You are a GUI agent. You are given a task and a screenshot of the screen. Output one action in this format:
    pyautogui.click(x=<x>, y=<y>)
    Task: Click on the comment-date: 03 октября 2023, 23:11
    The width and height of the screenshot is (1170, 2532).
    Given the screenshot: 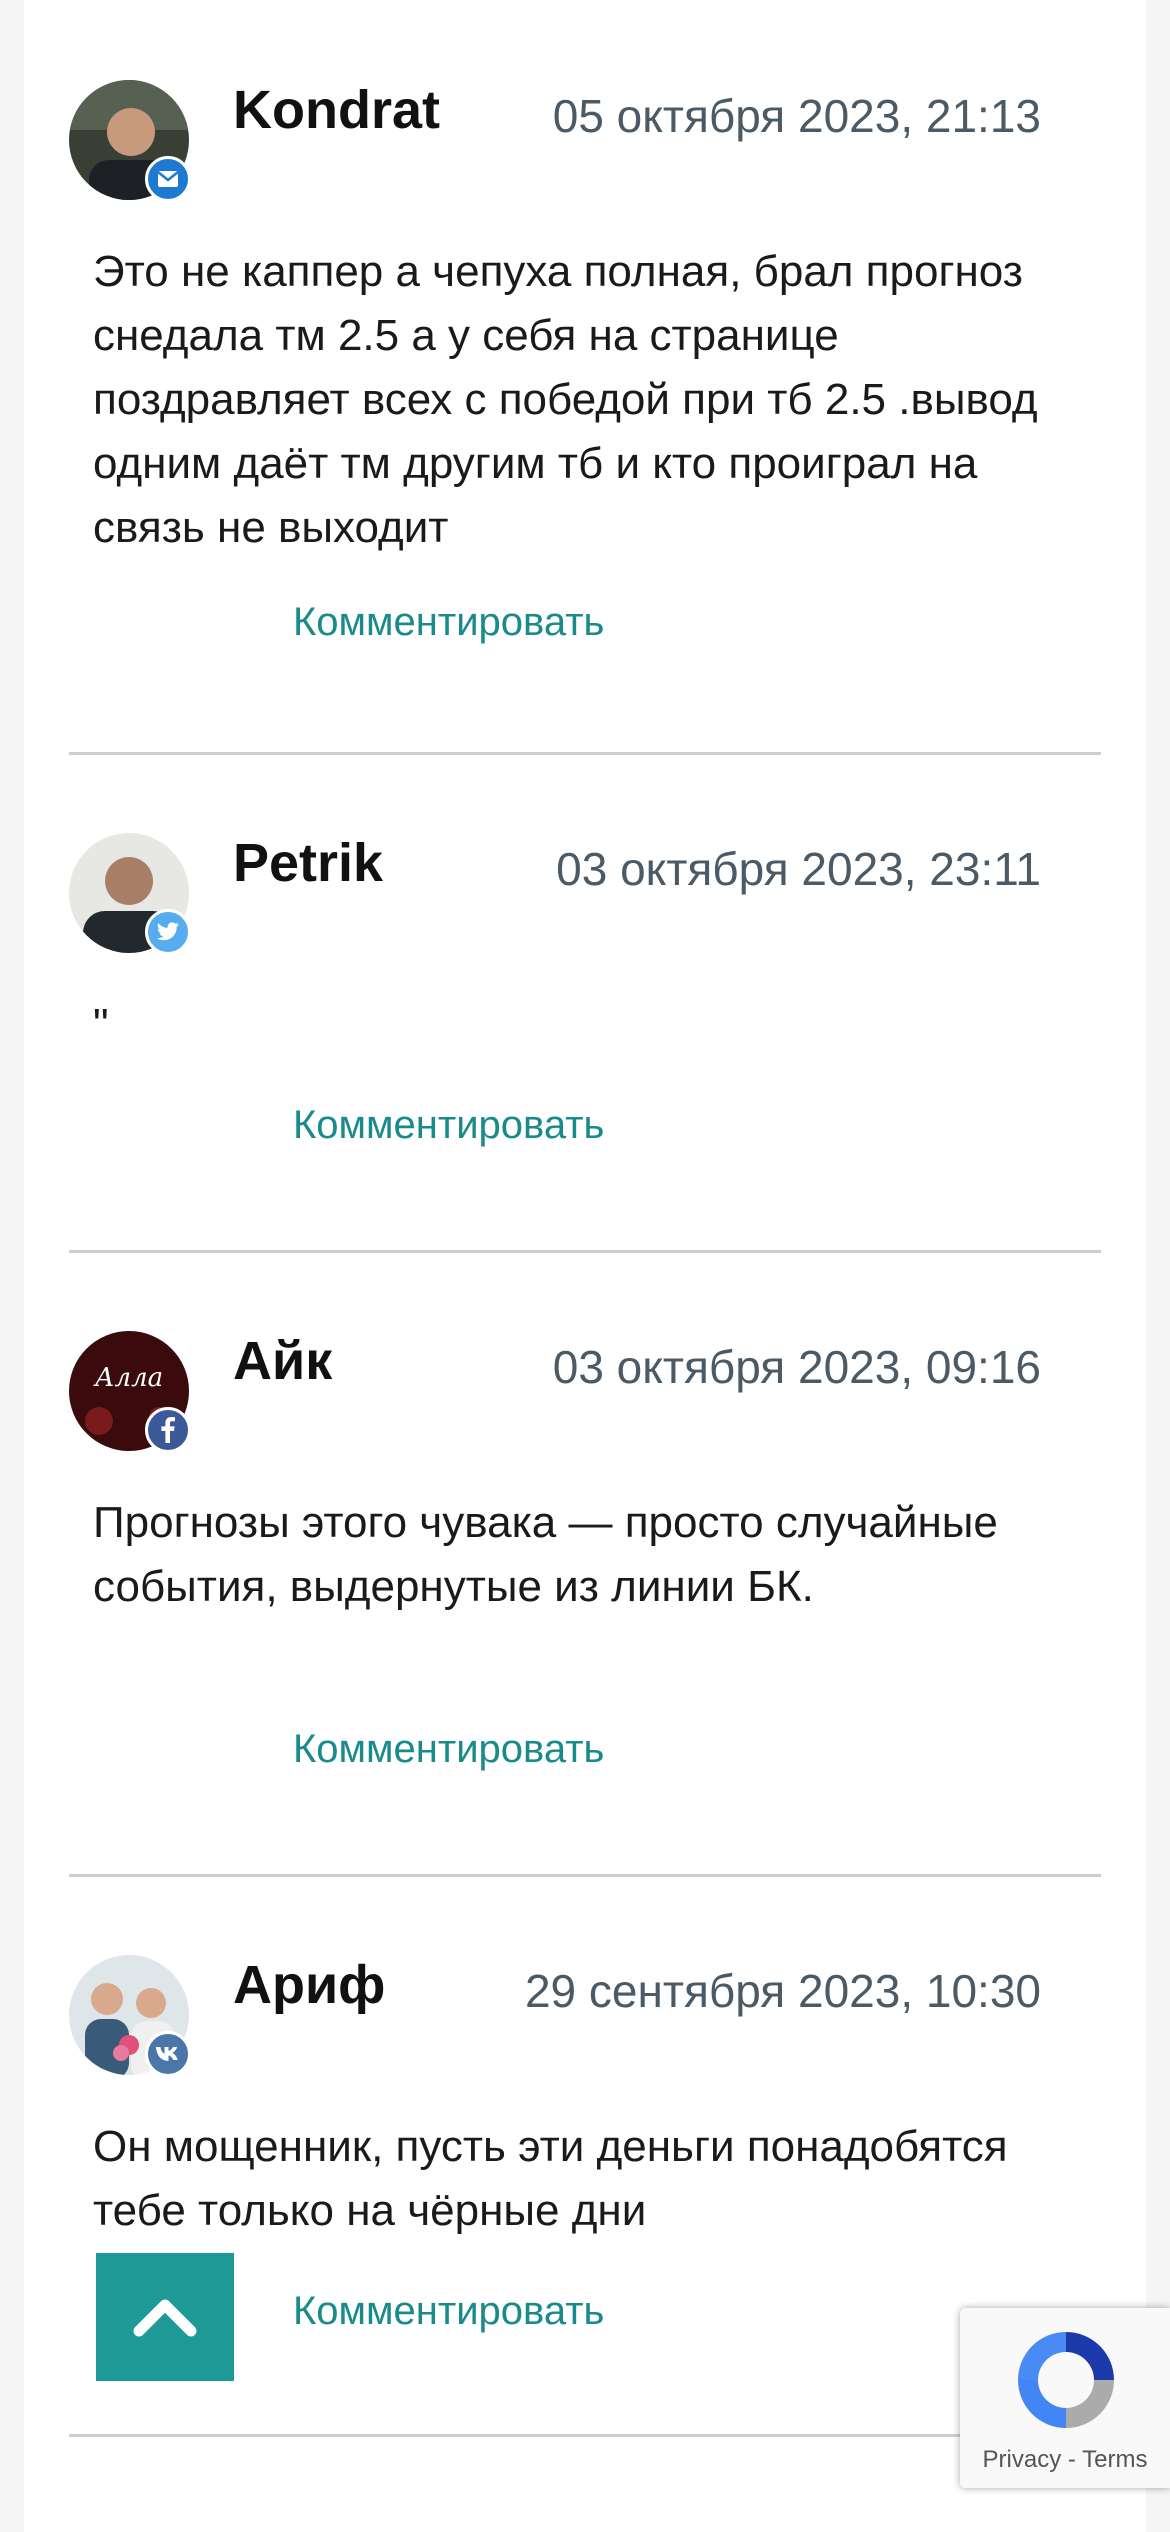 What is the action you would take?
    pyautogui.click(x=798, y=869)
    